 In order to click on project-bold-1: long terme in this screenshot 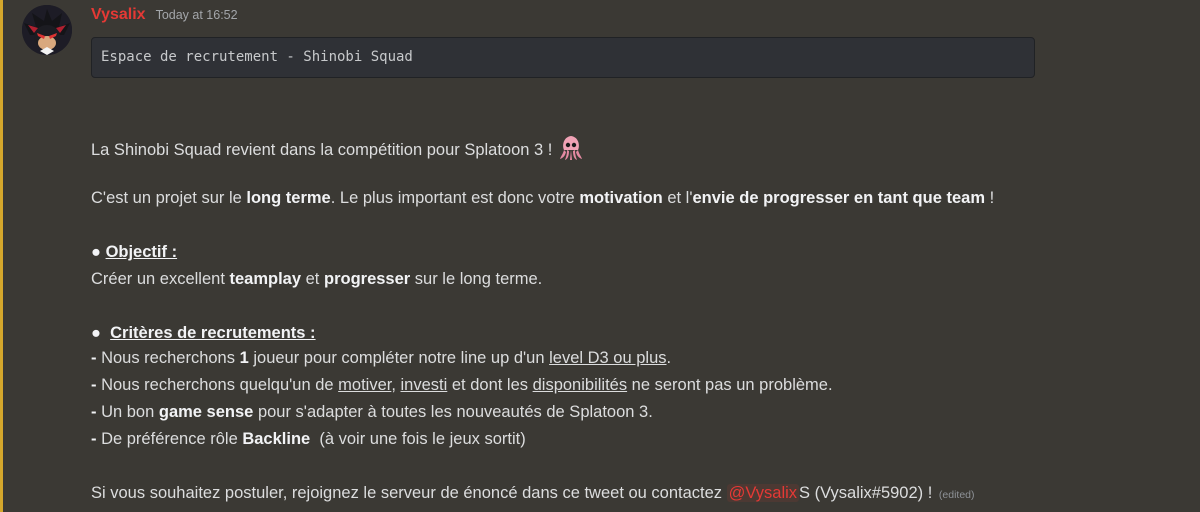, I will do `click(288, 198)`.